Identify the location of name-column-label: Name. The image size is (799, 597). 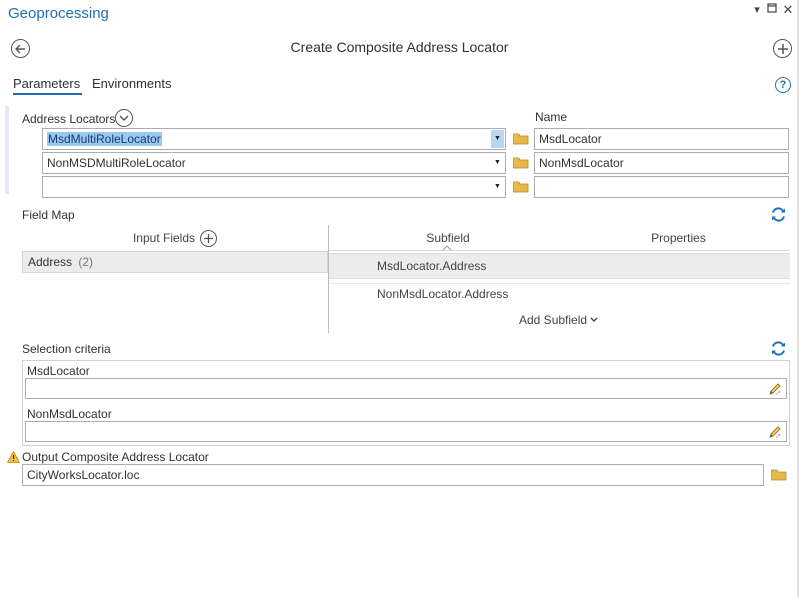
(551, 117).